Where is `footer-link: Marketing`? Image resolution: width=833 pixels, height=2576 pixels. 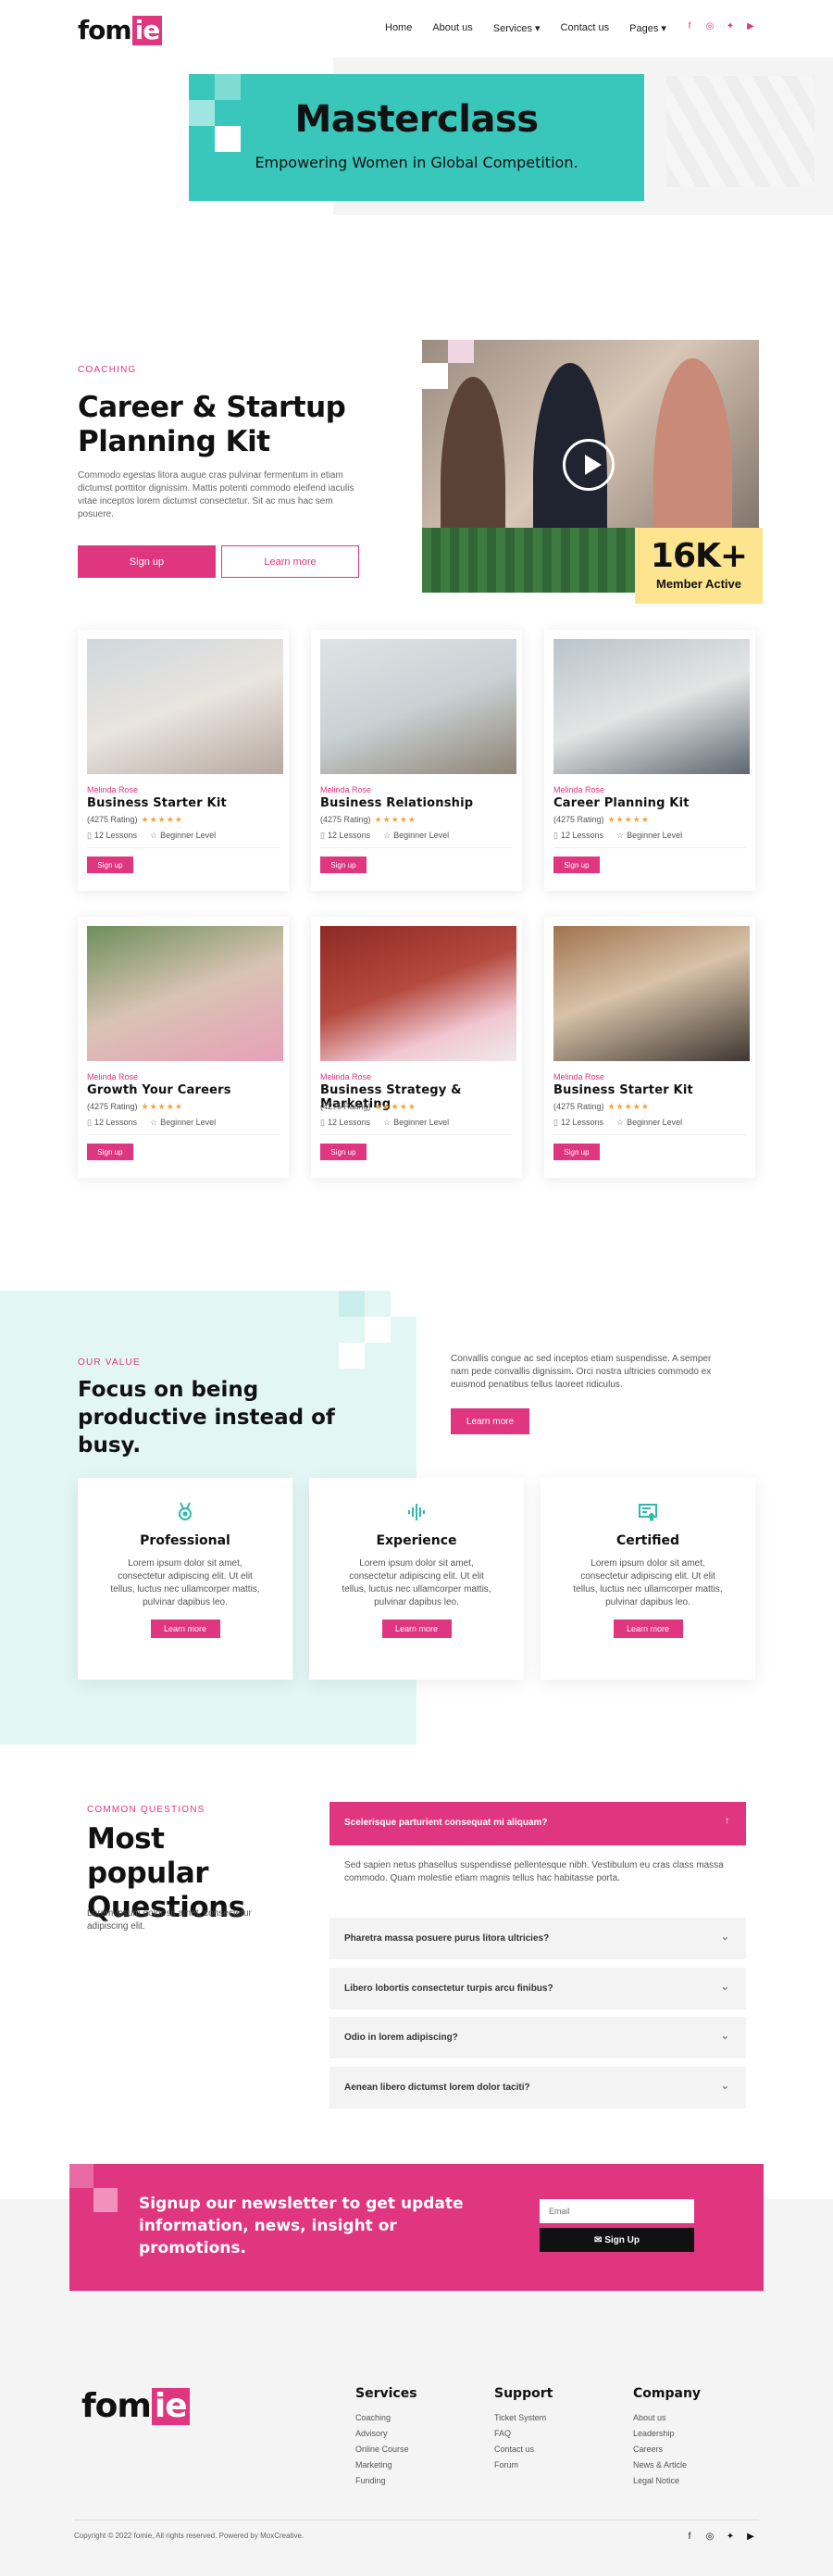 footer-link: Marketing is located at coordinates (386, 2465).